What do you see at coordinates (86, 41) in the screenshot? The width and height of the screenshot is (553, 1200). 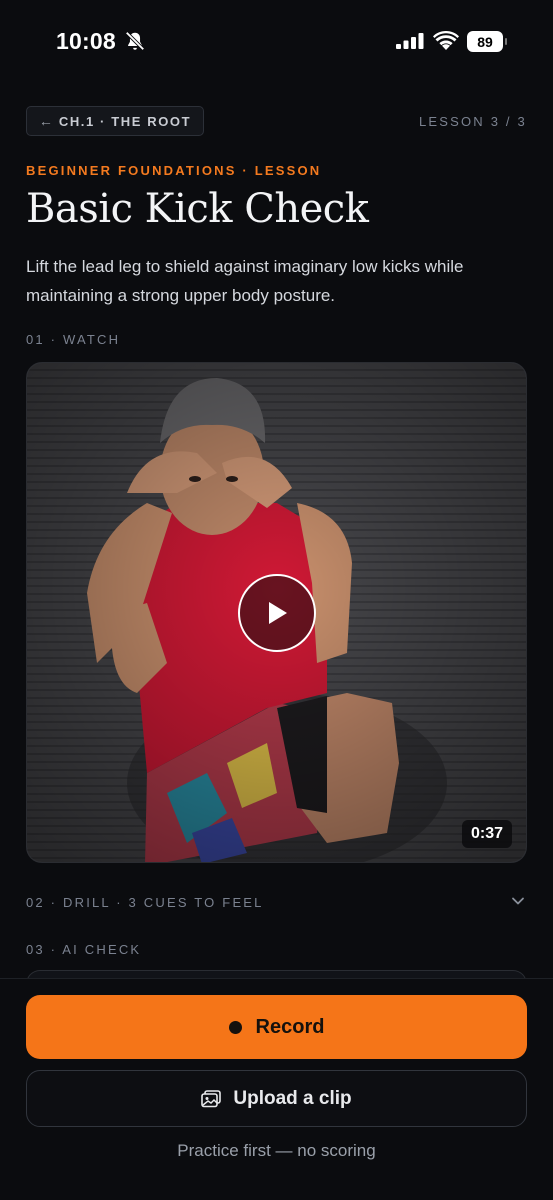 I see `status-time: 10:08` at bounding box center [86, 41].